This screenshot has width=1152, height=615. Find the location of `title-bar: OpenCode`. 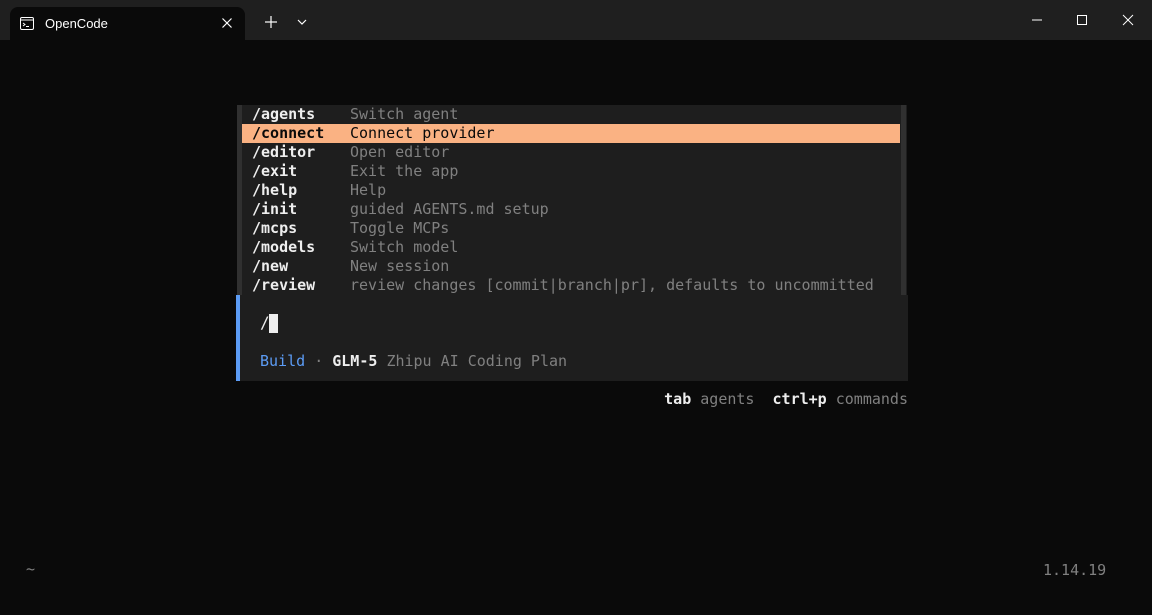

title-bar: OpenCode is located at coordinates (576, 20).